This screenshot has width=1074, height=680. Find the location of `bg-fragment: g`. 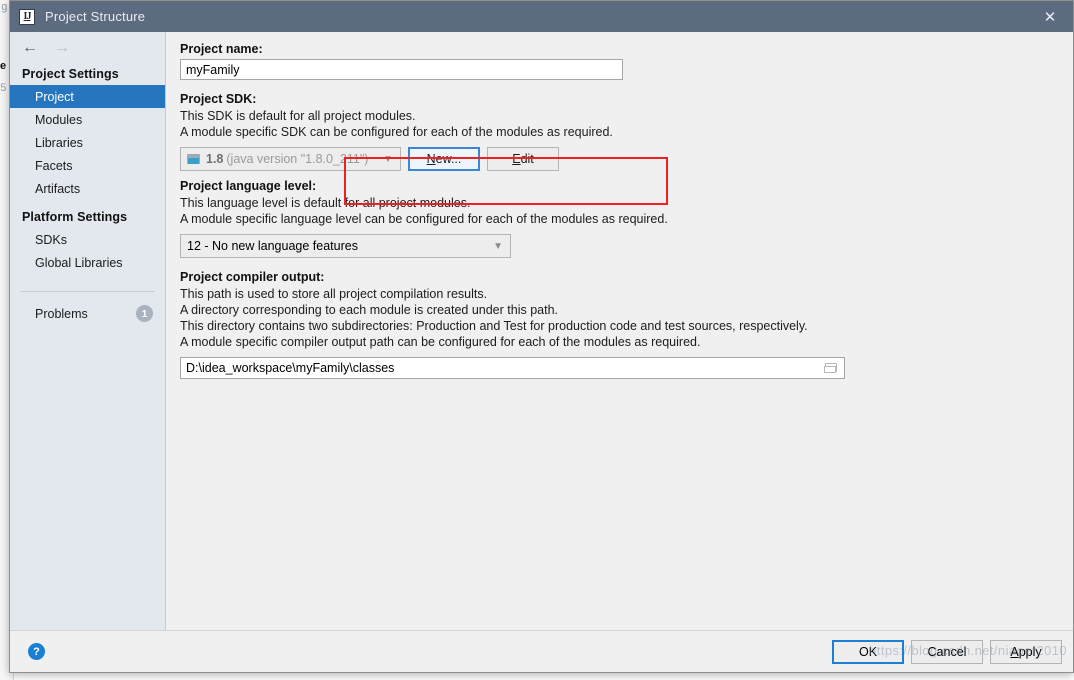

bg-fragment: g is located at coordinates (4, 8).